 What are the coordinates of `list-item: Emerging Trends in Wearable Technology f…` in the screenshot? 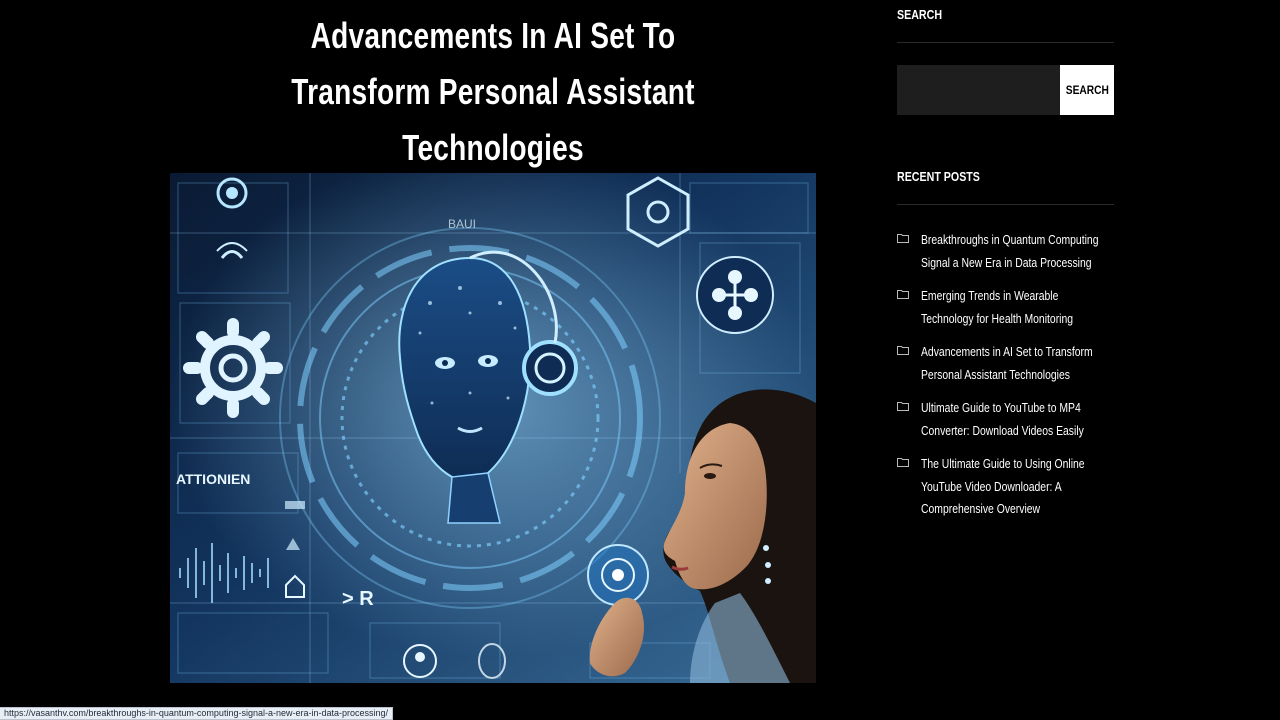 It's located at (1005, 313).